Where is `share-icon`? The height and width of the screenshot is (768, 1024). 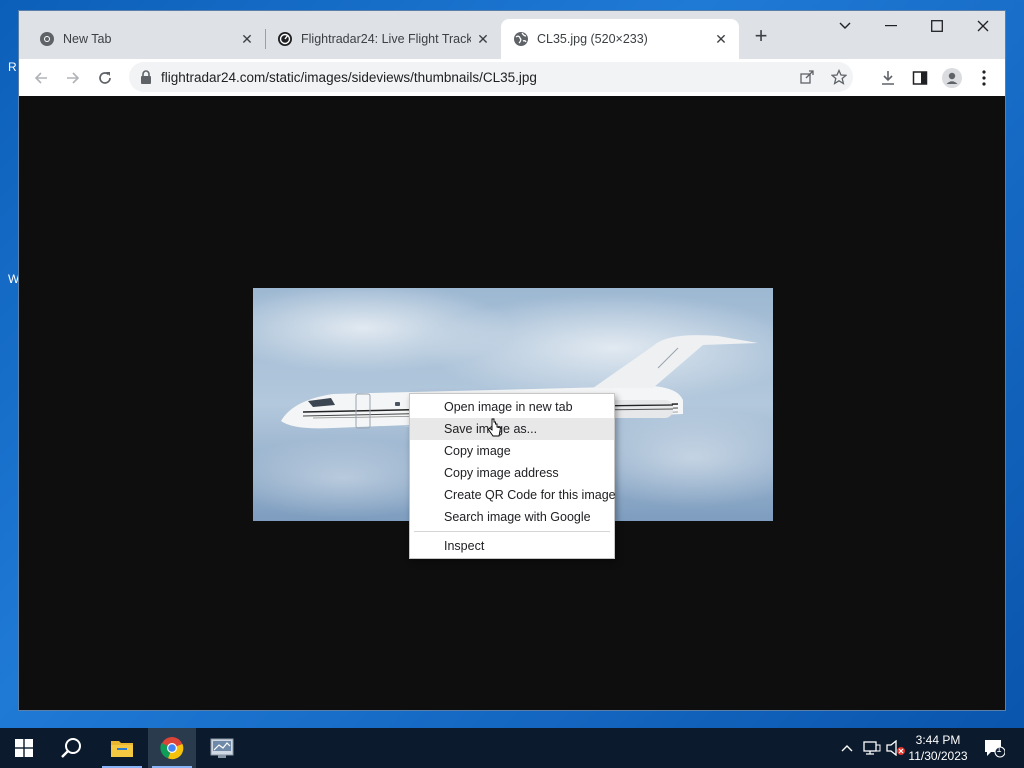
share-icon is located at coordinates (807, 77).